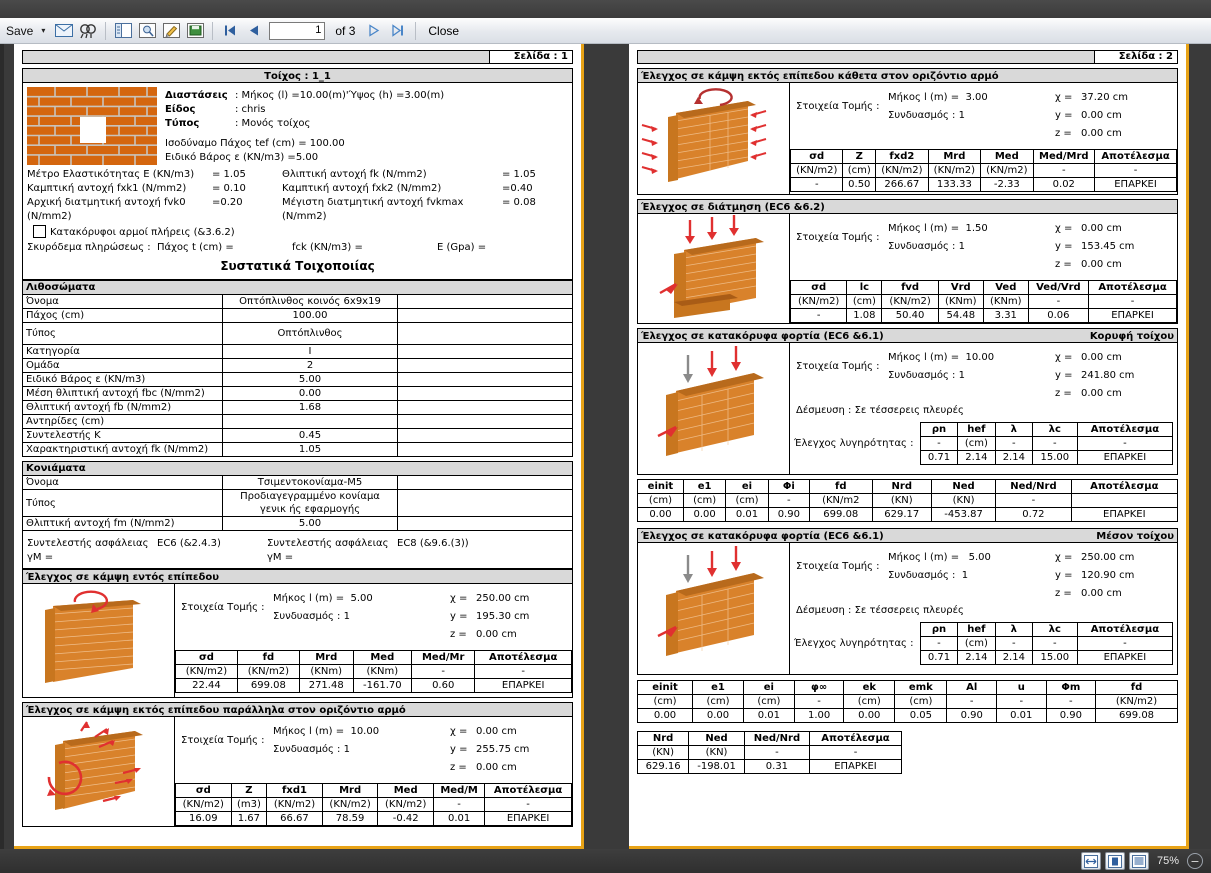 Image resolution: width=1211 pixels, height=873 pixels. Describe the element at coordinates (365, 731) in the screenshot. I see `length-value: 10.00` at that location.